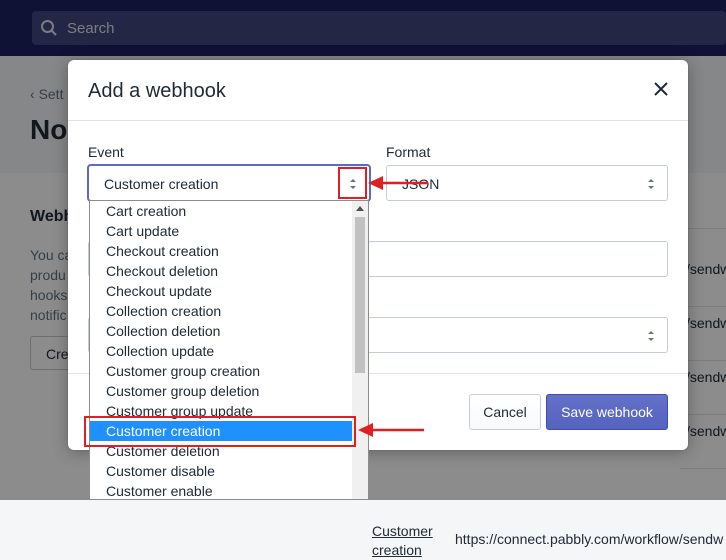 Image resolution: width=726 pixels, height=560 pixels. What do you see at coordinates (229, 291) in the screenshot?
I see `option-checkout-update: Checkout update` at bounding box center [229, 291].